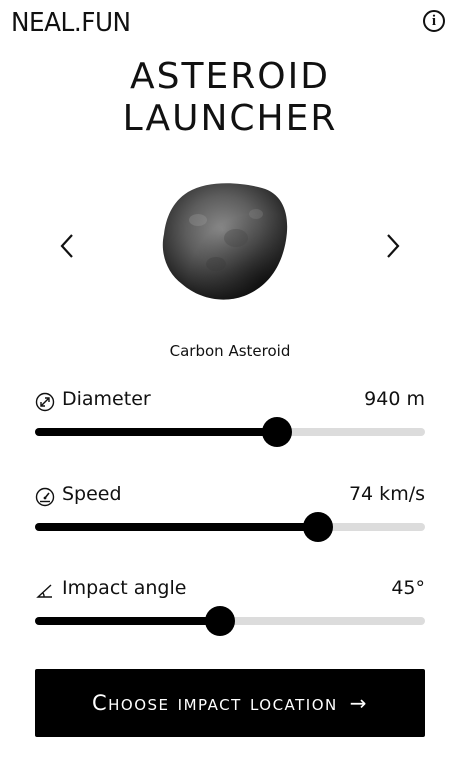 Image resolution: width=460 pixels, height=781 pixels. I want to click on choose-impact-location-label: Choose impact location, so click(214, 703).